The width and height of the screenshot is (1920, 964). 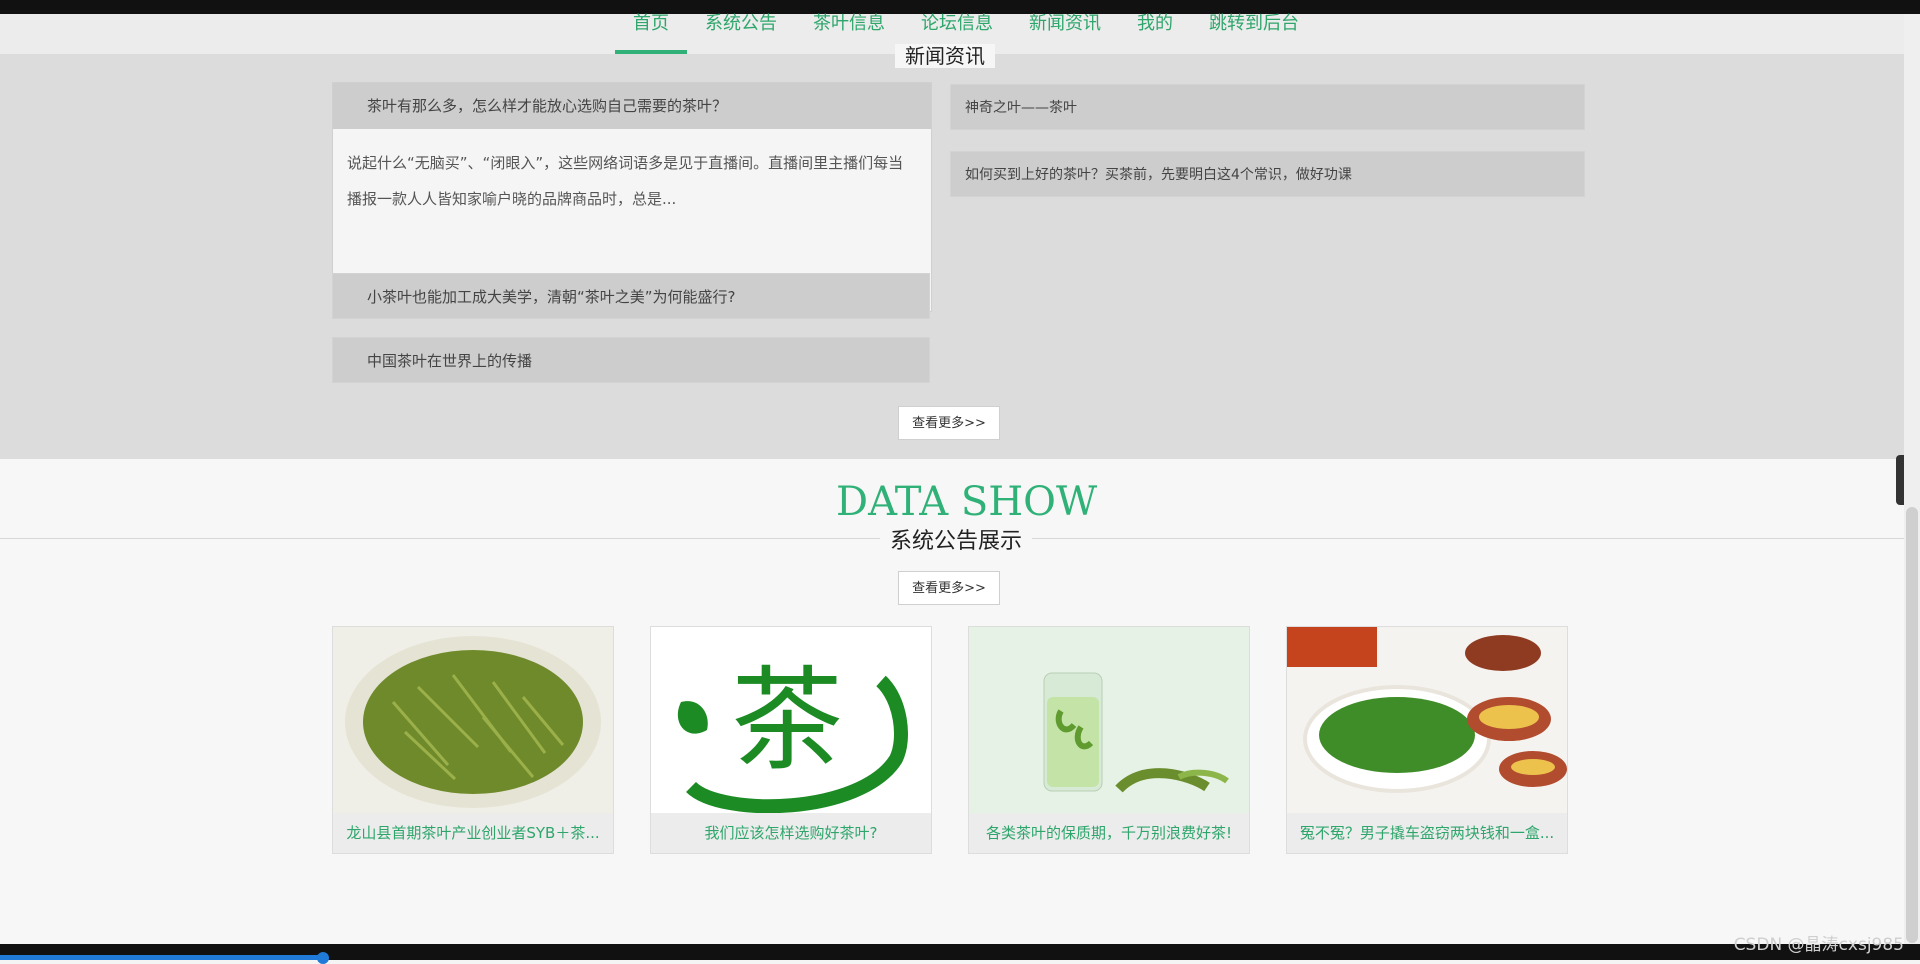 I want to click on announcement-card-3: 各类茶叶的保质期，千万别浪费好茶!, so click(x=1109, y=740).